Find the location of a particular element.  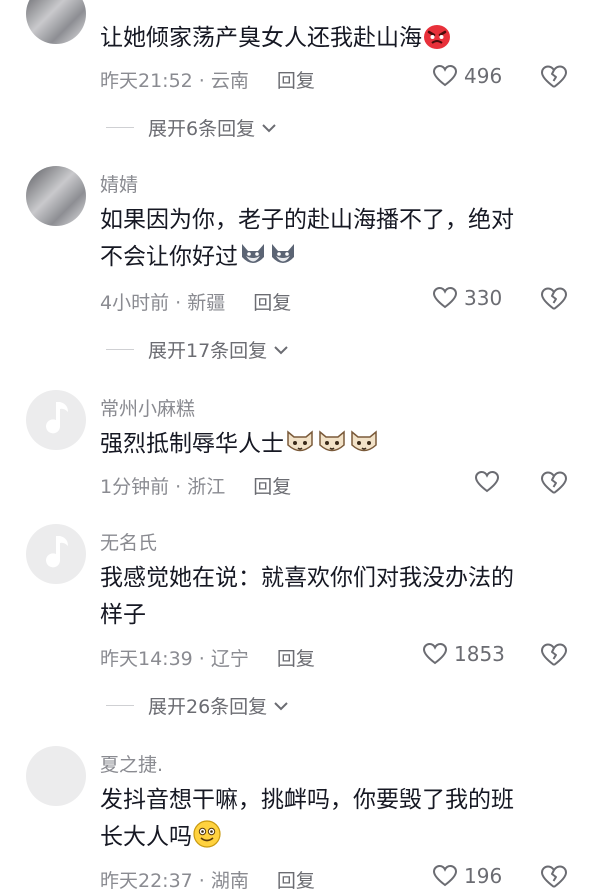

expand-replies-button: 展开6条回复 is located at coordinates (191, 127).